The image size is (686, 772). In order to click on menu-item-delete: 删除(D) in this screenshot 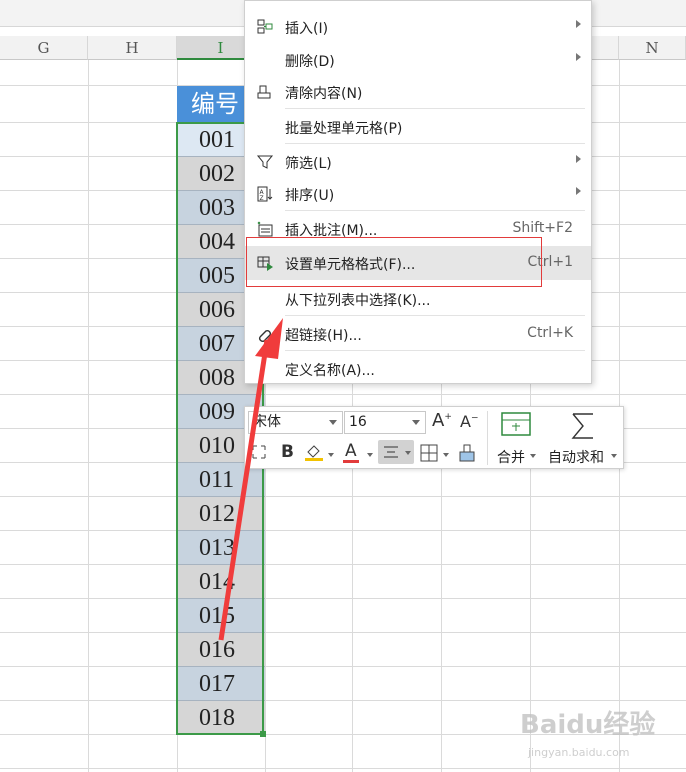, I will do `click(418, 60)`.